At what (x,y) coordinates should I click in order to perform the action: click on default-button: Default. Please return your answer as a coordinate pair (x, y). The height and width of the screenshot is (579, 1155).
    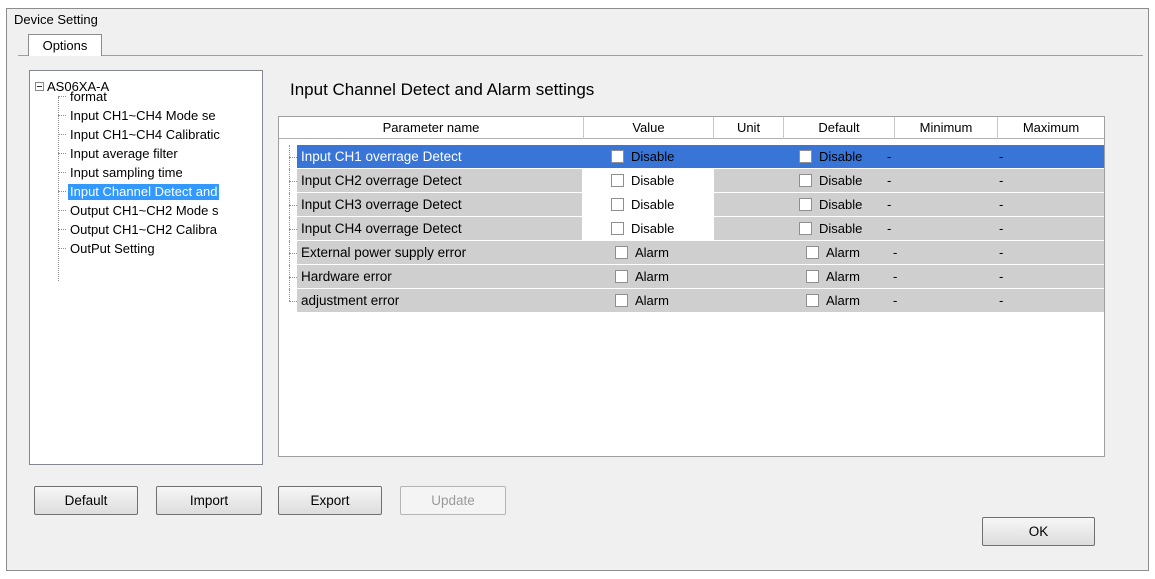
    Looking at the image, I should click on (86, 500).